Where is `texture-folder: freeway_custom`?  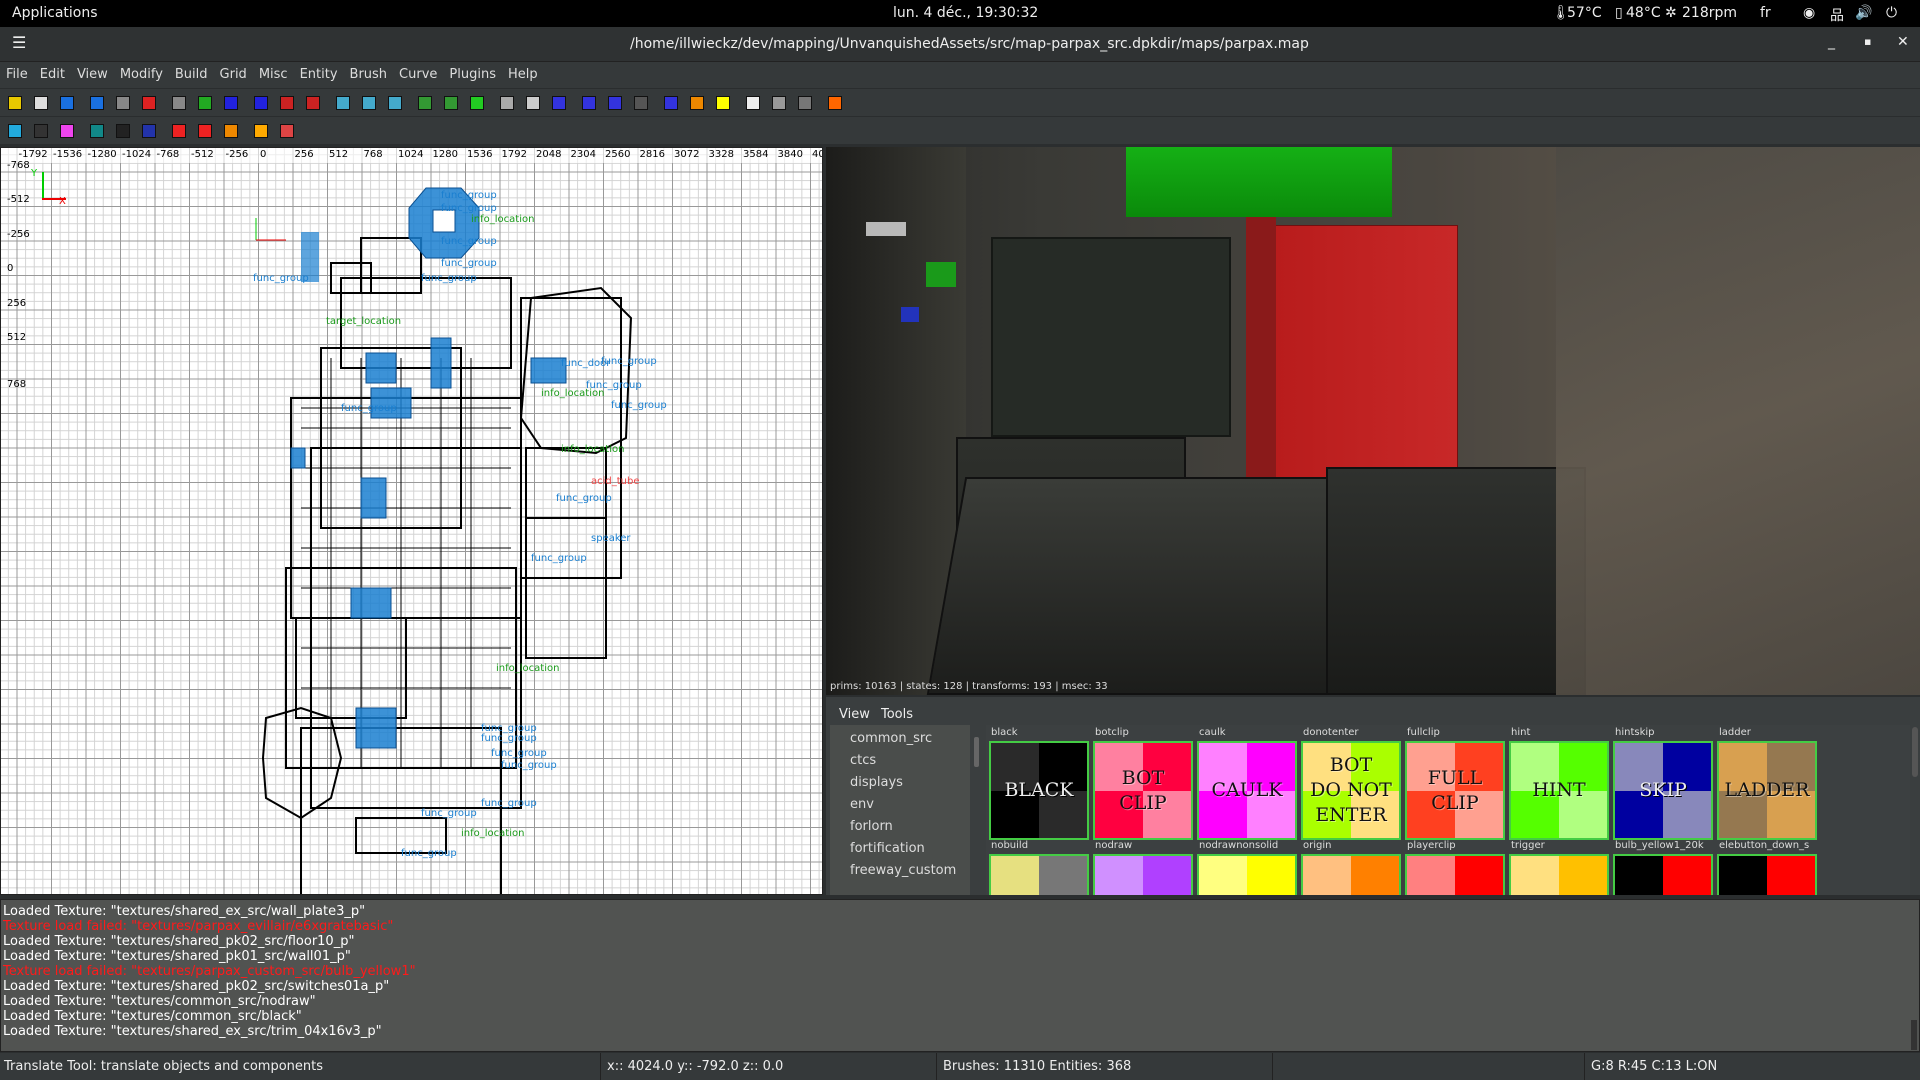
texture-folder: freeway_custom is located at coordinates (903, 870).